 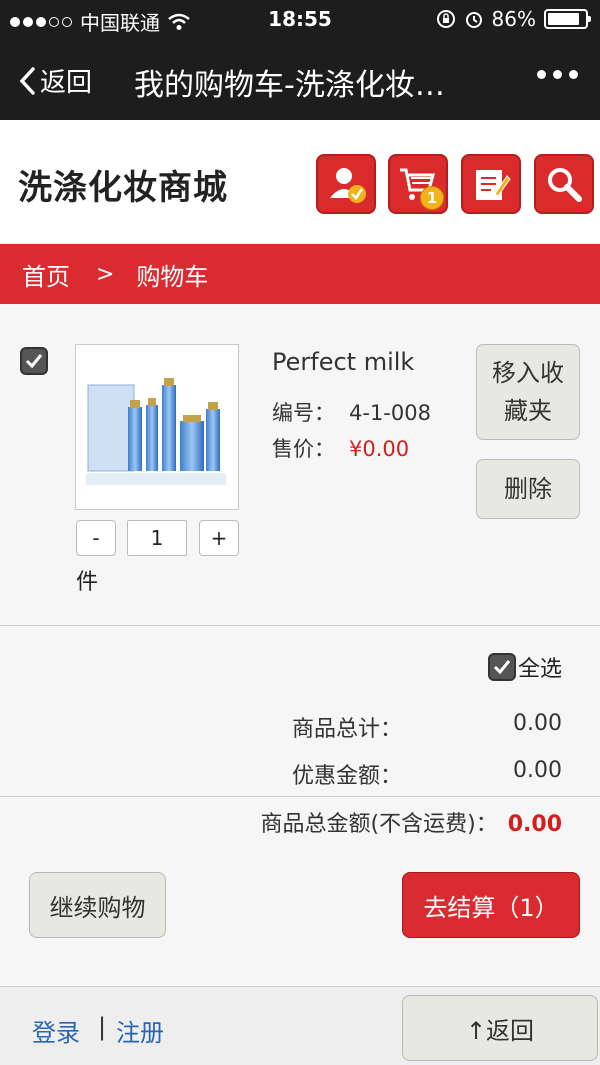 I want to click on orders-button, so click(x=491, y=184).